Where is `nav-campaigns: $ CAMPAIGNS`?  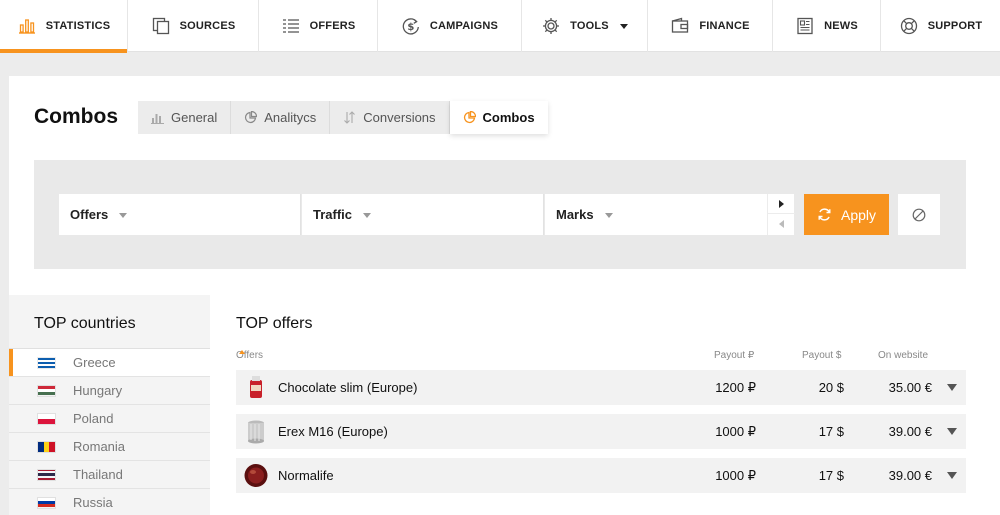
nav-campaigns: $ CAMPAIGNS is located at coordinates (450, 26).